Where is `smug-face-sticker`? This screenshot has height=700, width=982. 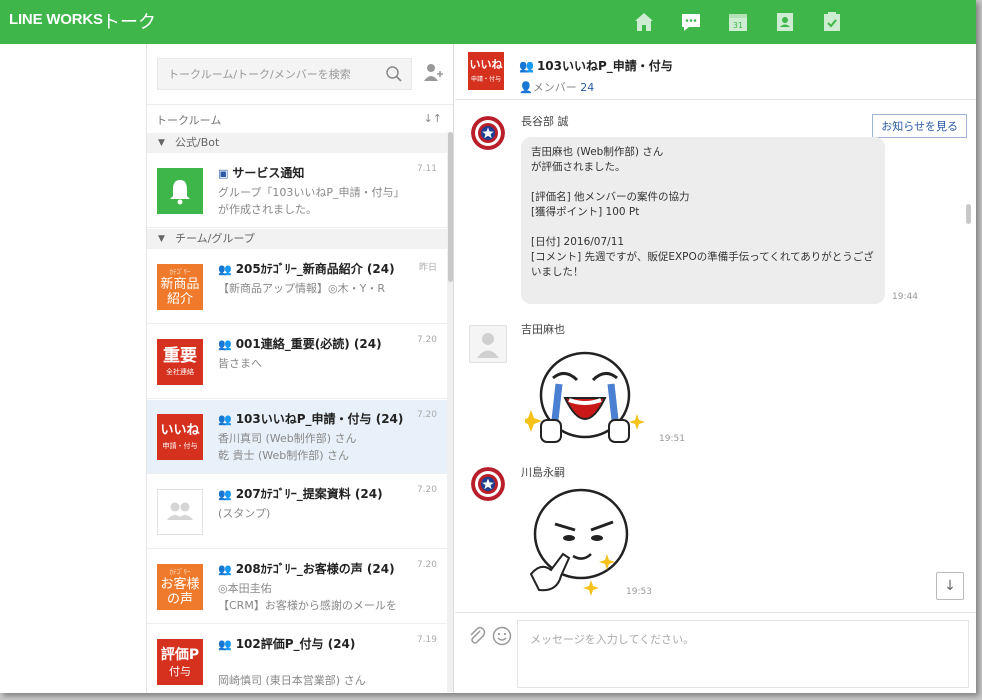
smug-face-sticker is located at coordinates (579, 542).